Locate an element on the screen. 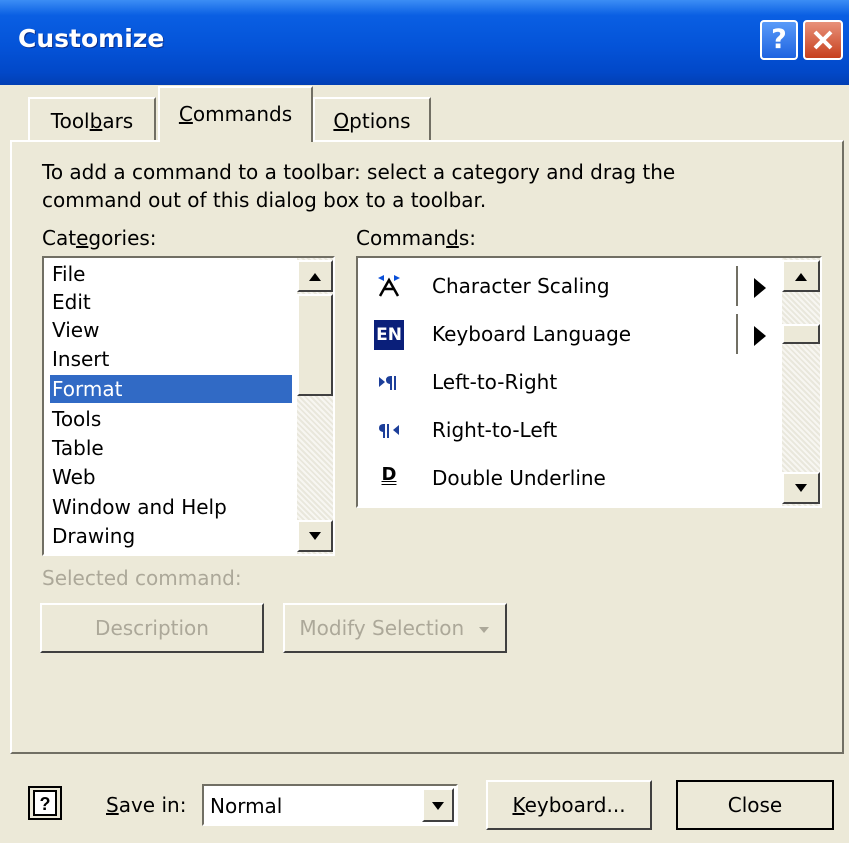  tab-options: Options is located at coordinates (372, 119).